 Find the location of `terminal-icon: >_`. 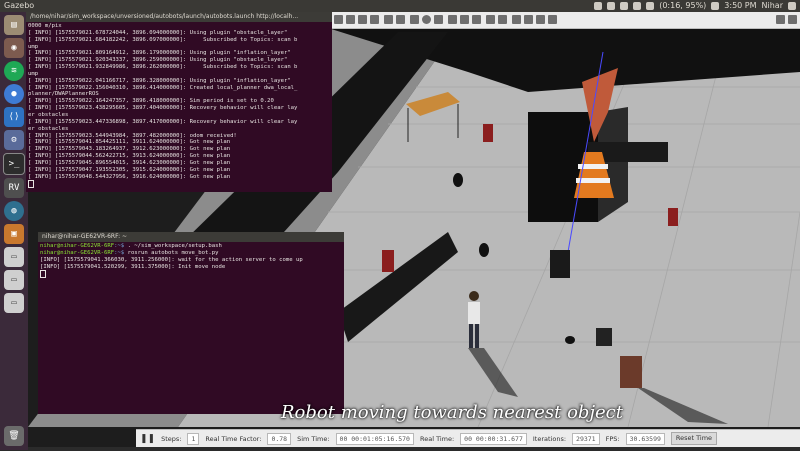

terminal-icon: >_ is located at coordinates (14, 164).